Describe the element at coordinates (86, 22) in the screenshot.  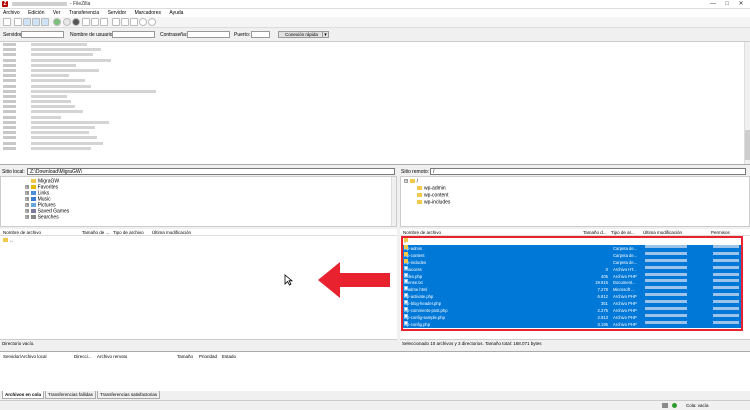
I see `stop-icon` at that location.